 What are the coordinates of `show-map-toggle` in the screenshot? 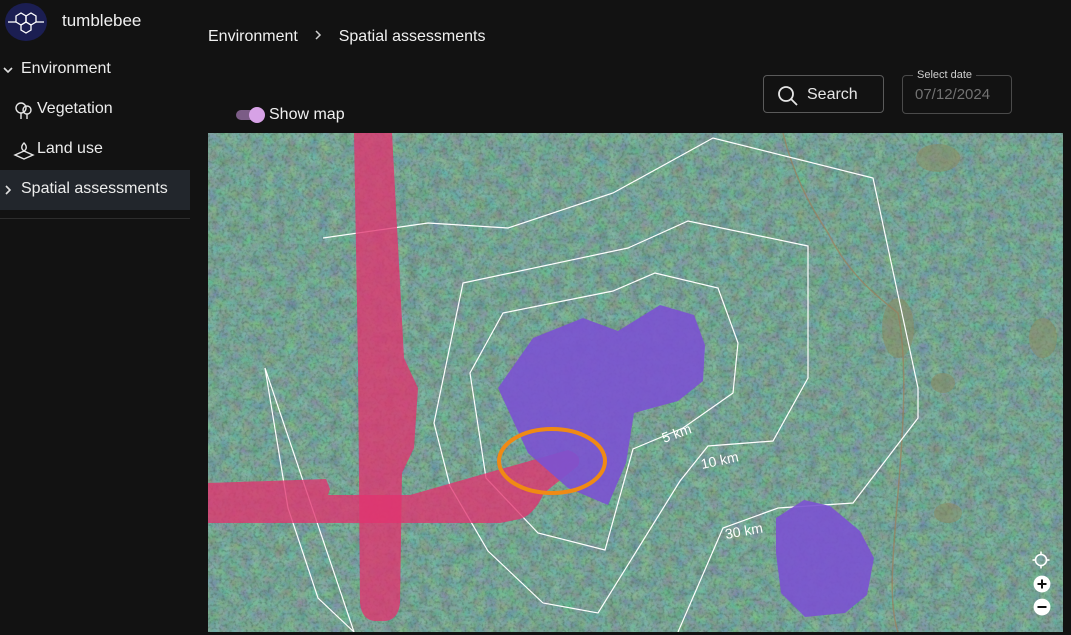 It's located at (251, 115).